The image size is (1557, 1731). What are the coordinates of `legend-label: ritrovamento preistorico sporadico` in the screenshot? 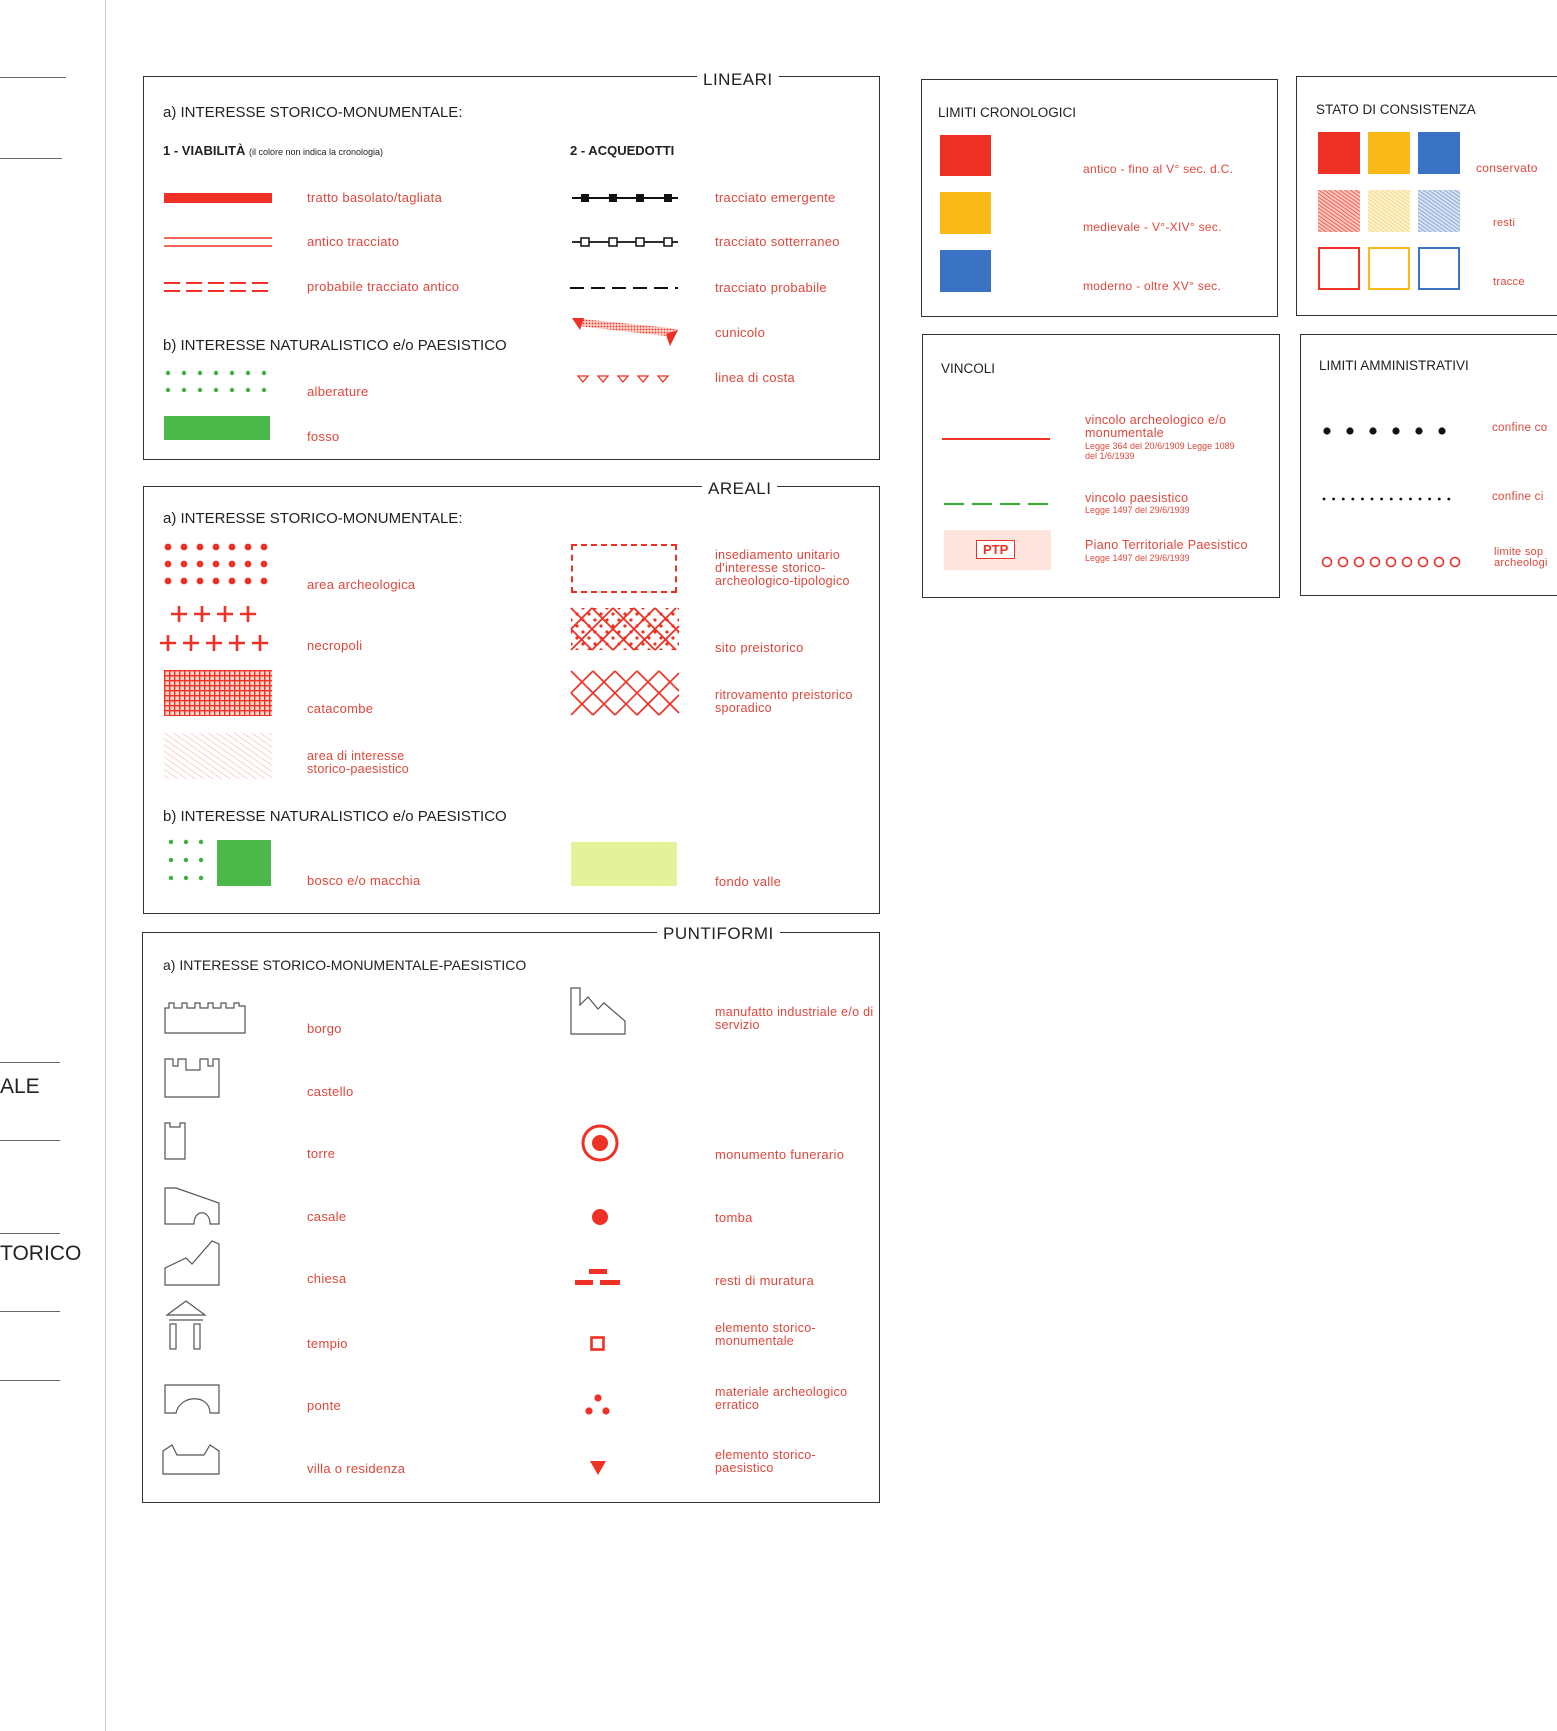 It's located at (784, 701).